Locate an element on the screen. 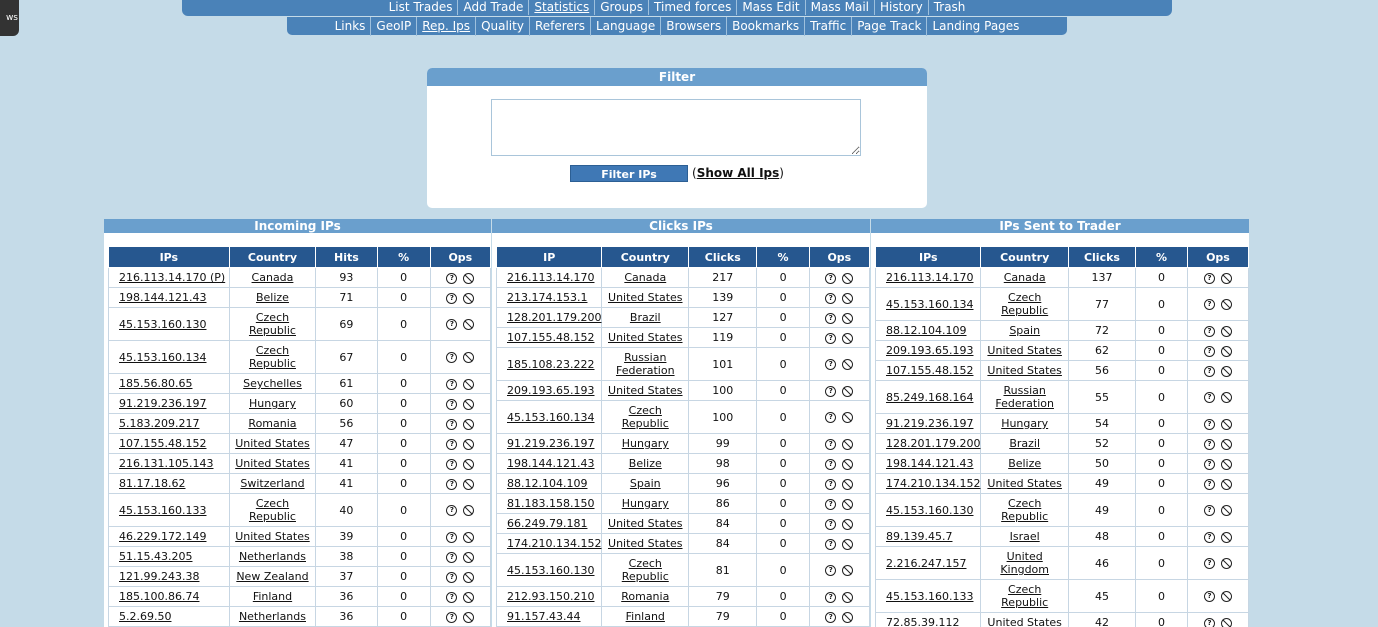 The width and height of the screenshot is (1378, 627). ip-link: 85.249.168.164 is located at coordinates (929, 397).